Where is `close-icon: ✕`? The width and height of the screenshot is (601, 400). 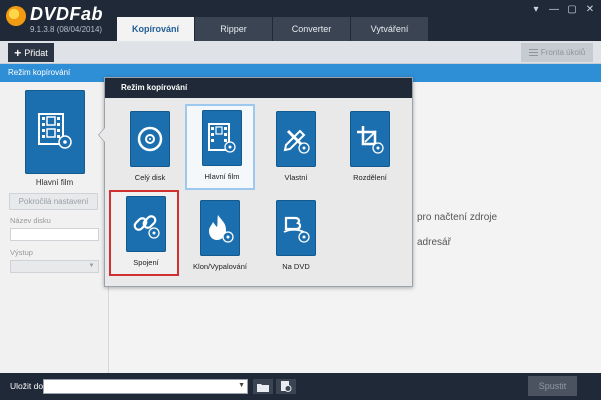
close-icon: ✕ is located at coordinates (590, 9).